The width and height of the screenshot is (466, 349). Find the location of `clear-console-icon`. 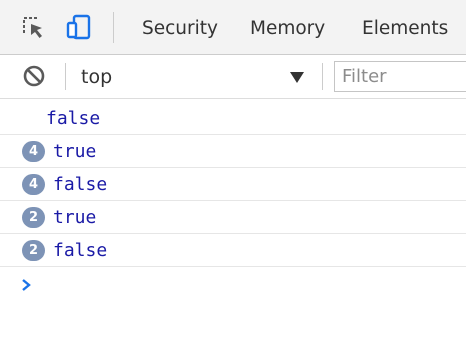

clear-console-icon is located at coordinates (34, 76).